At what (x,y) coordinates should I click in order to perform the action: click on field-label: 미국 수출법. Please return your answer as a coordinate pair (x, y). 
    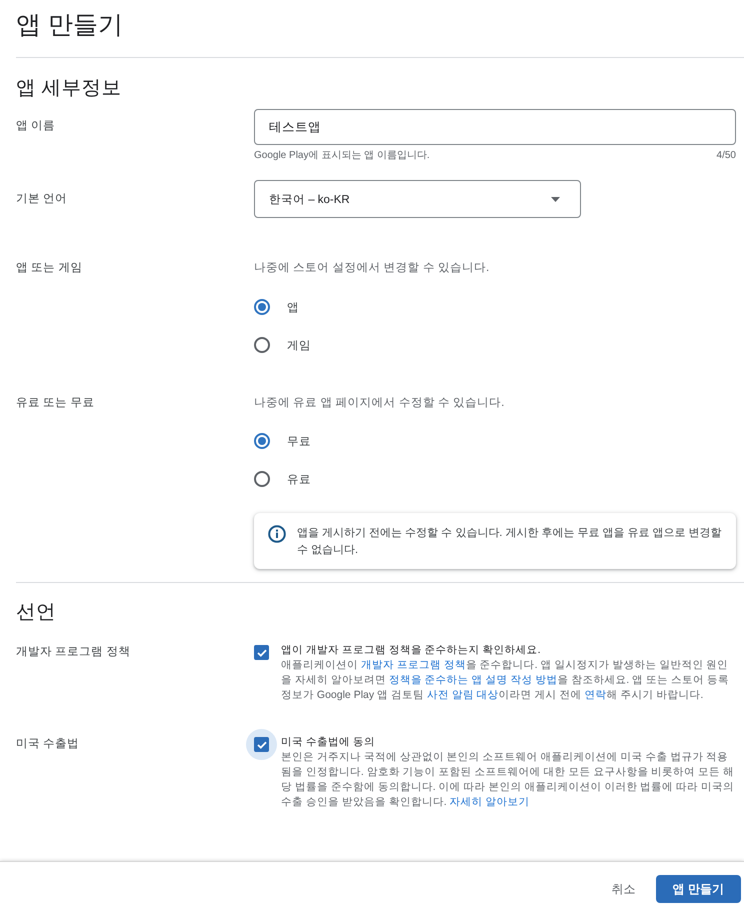
    Looking at the image, I should click on (48, 744).